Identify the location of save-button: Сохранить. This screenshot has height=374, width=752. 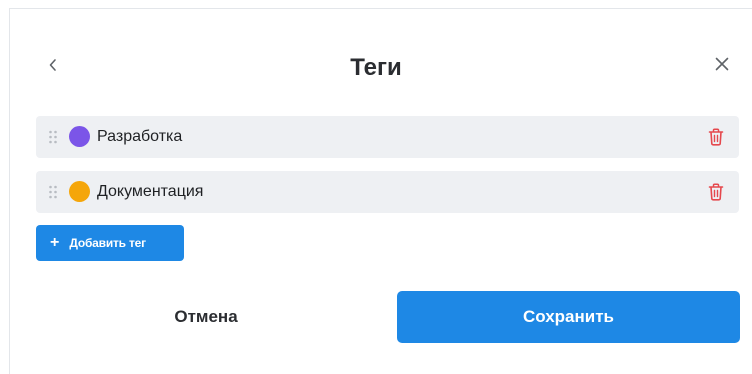
(568, 317).